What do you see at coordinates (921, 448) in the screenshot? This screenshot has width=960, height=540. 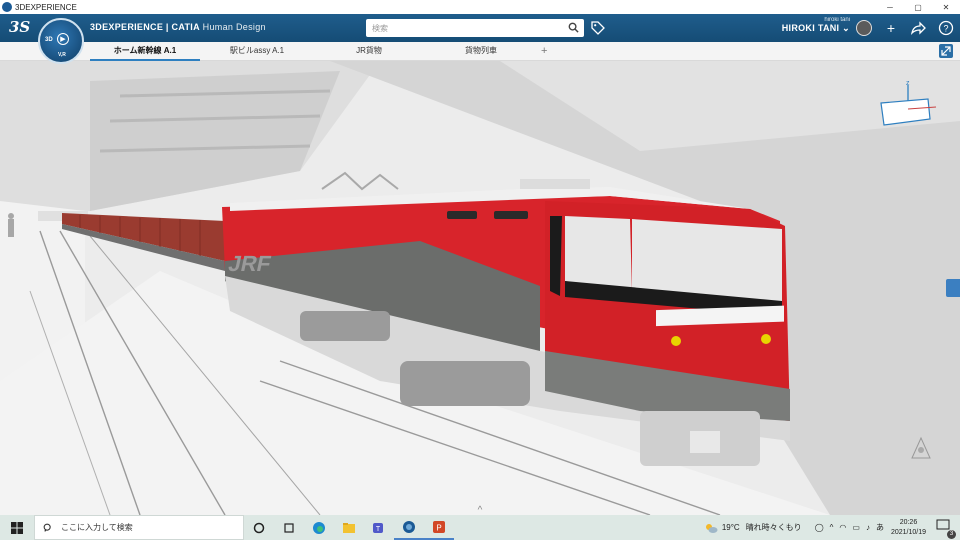 I see `robot-tripod-icon` at bounding box center [921, 448].